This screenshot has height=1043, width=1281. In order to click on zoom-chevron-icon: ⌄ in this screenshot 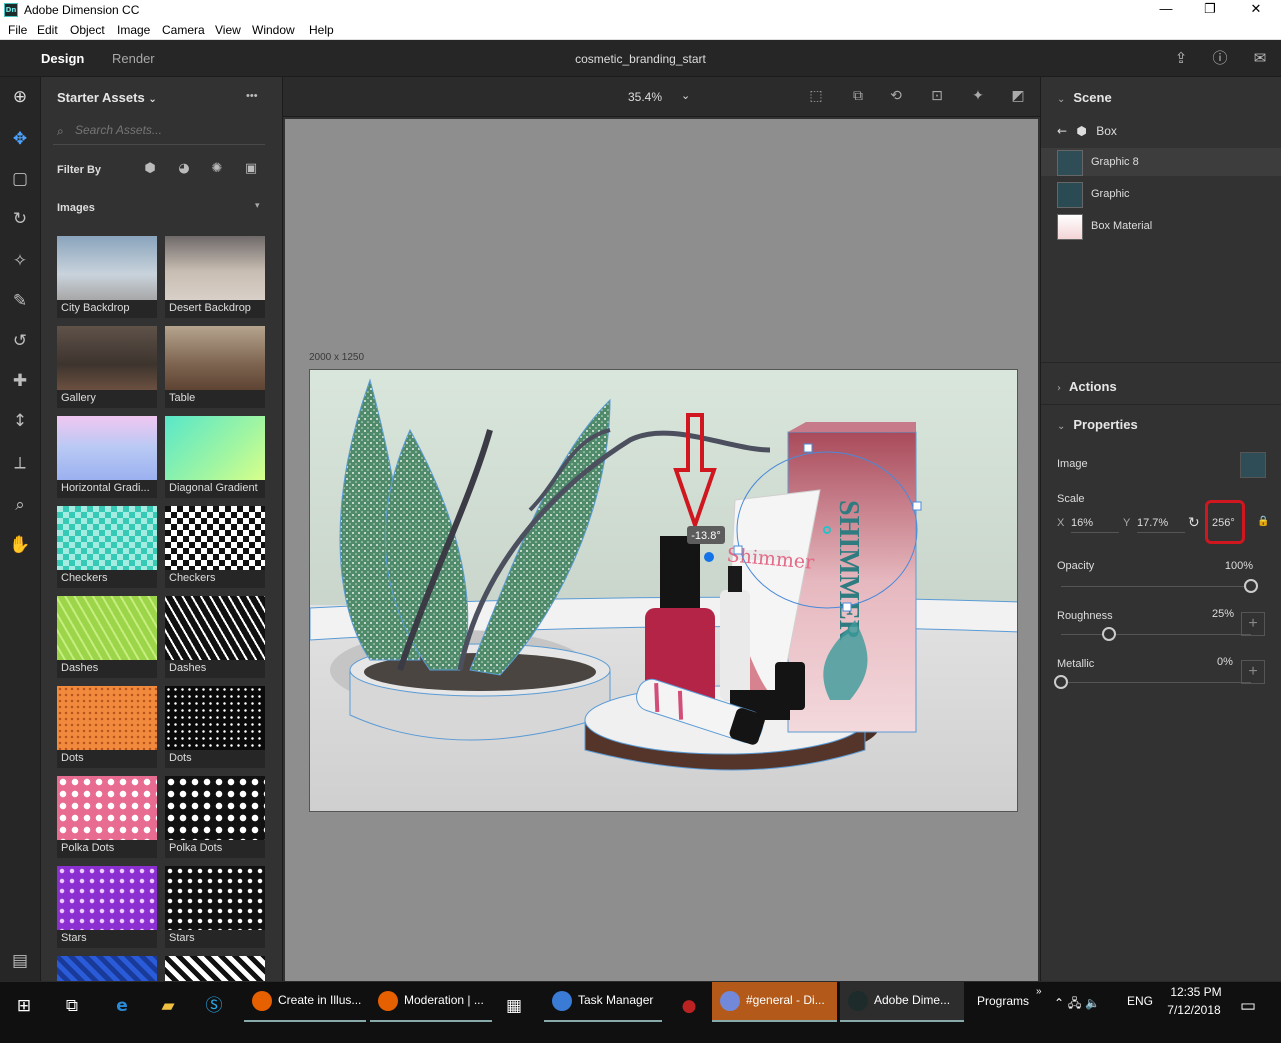, I will do `click(685, 95)`.